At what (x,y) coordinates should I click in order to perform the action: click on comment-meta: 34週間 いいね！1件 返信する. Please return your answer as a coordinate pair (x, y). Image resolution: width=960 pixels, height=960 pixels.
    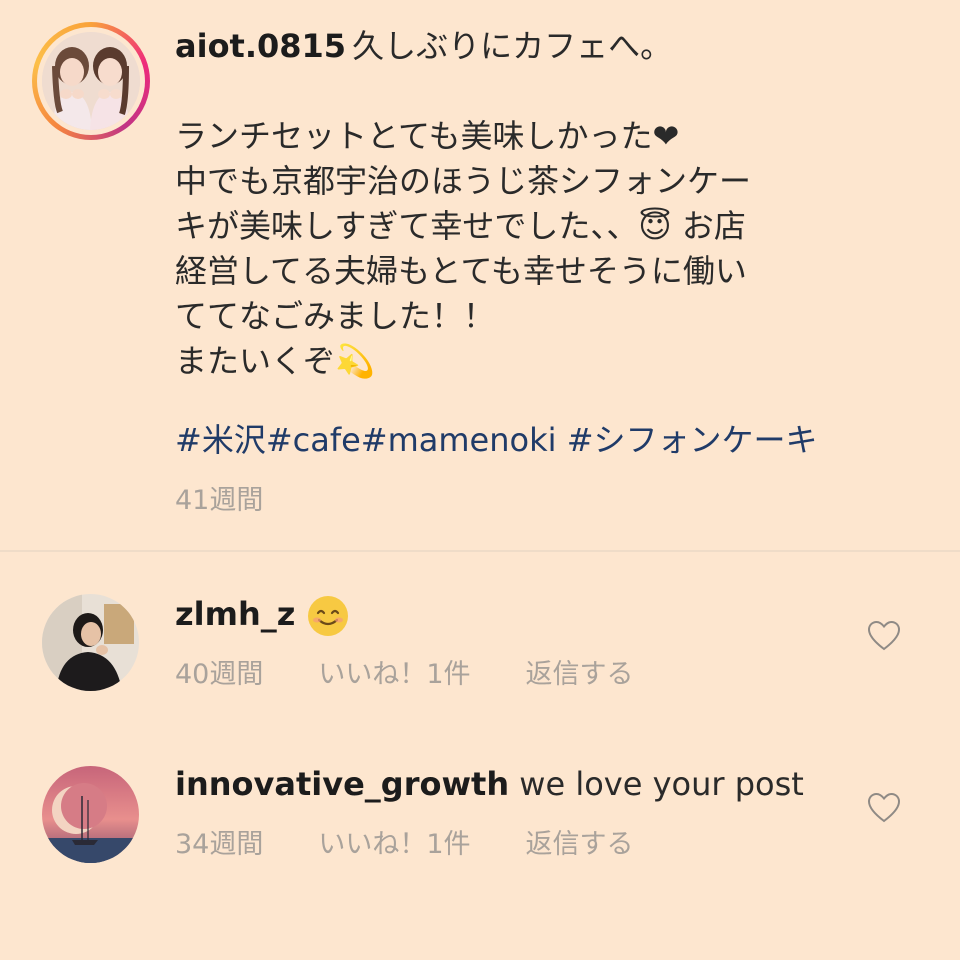
    Looking at the image, I should click on (404, 841).